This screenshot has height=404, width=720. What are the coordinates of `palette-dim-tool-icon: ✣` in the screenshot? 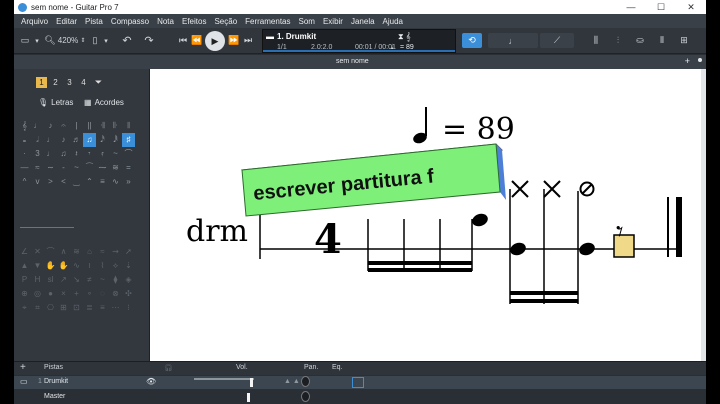 It's located at (128, 294).